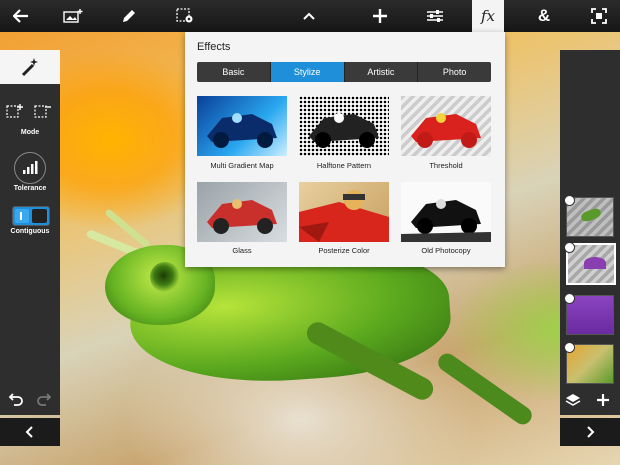  What do you see at coordinates (185, 16) in the screenshot?
I see `selection-settings-icon` at bounding box center [185, 16].